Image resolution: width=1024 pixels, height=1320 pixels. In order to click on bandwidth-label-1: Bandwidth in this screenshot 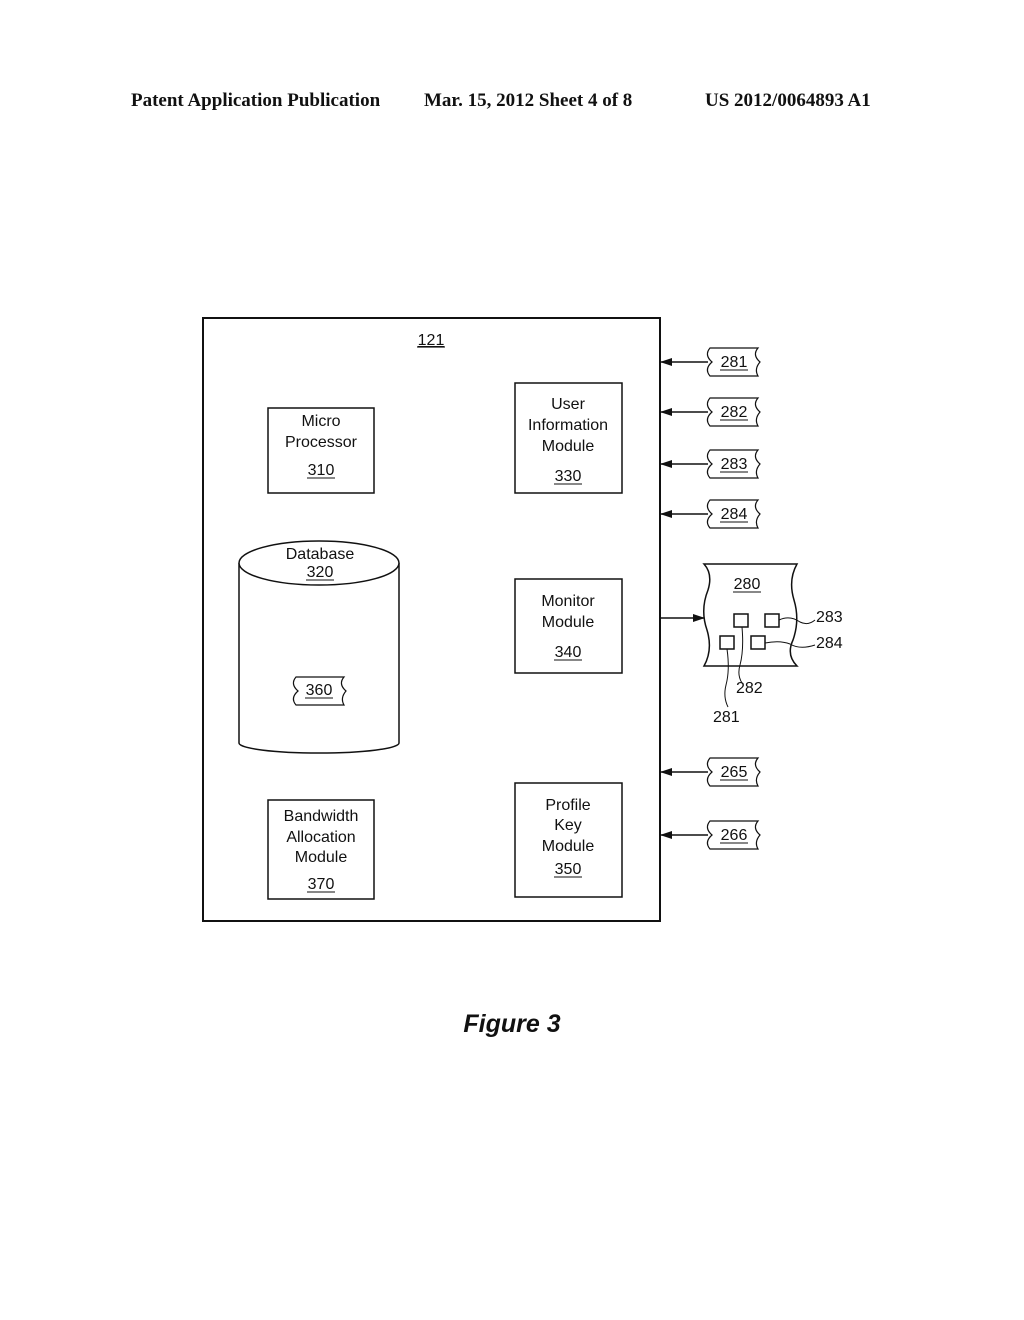, I will do `click(321, 816)`.